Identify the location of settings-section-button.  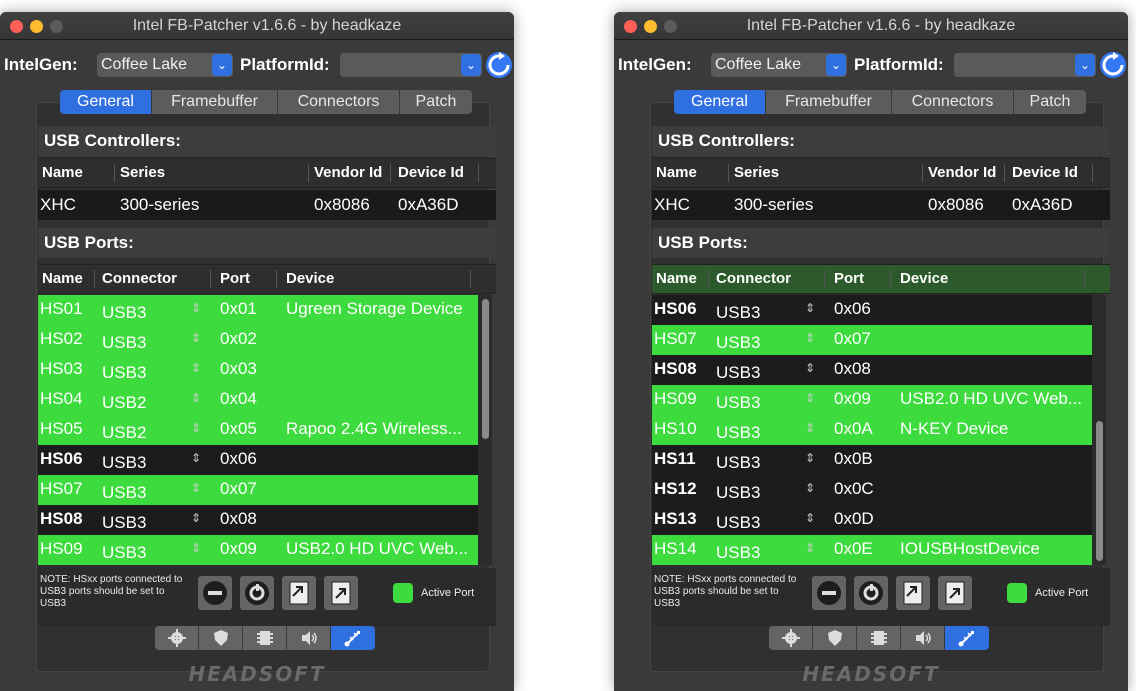
(791, 638).